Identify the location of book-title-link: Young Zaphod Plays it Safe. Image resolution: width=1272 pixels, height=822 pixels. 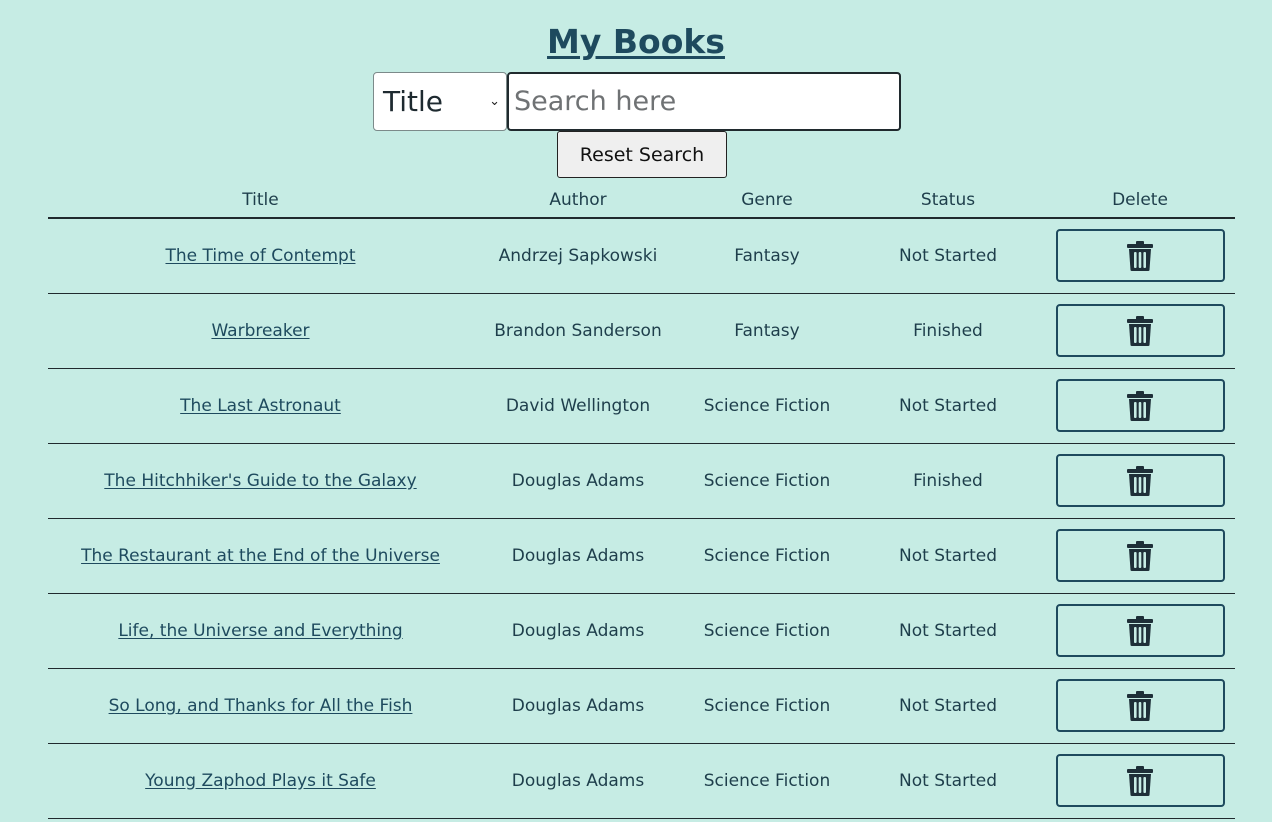
(260, 781).